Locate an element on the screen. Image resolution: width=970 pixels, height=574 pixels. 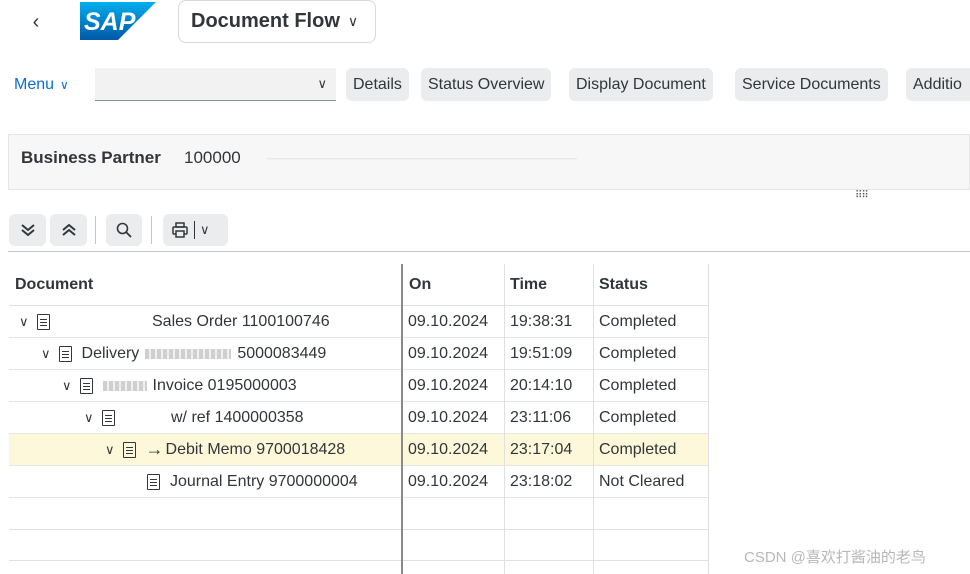
back-button: ‹ is located at coordinates (36, 22).